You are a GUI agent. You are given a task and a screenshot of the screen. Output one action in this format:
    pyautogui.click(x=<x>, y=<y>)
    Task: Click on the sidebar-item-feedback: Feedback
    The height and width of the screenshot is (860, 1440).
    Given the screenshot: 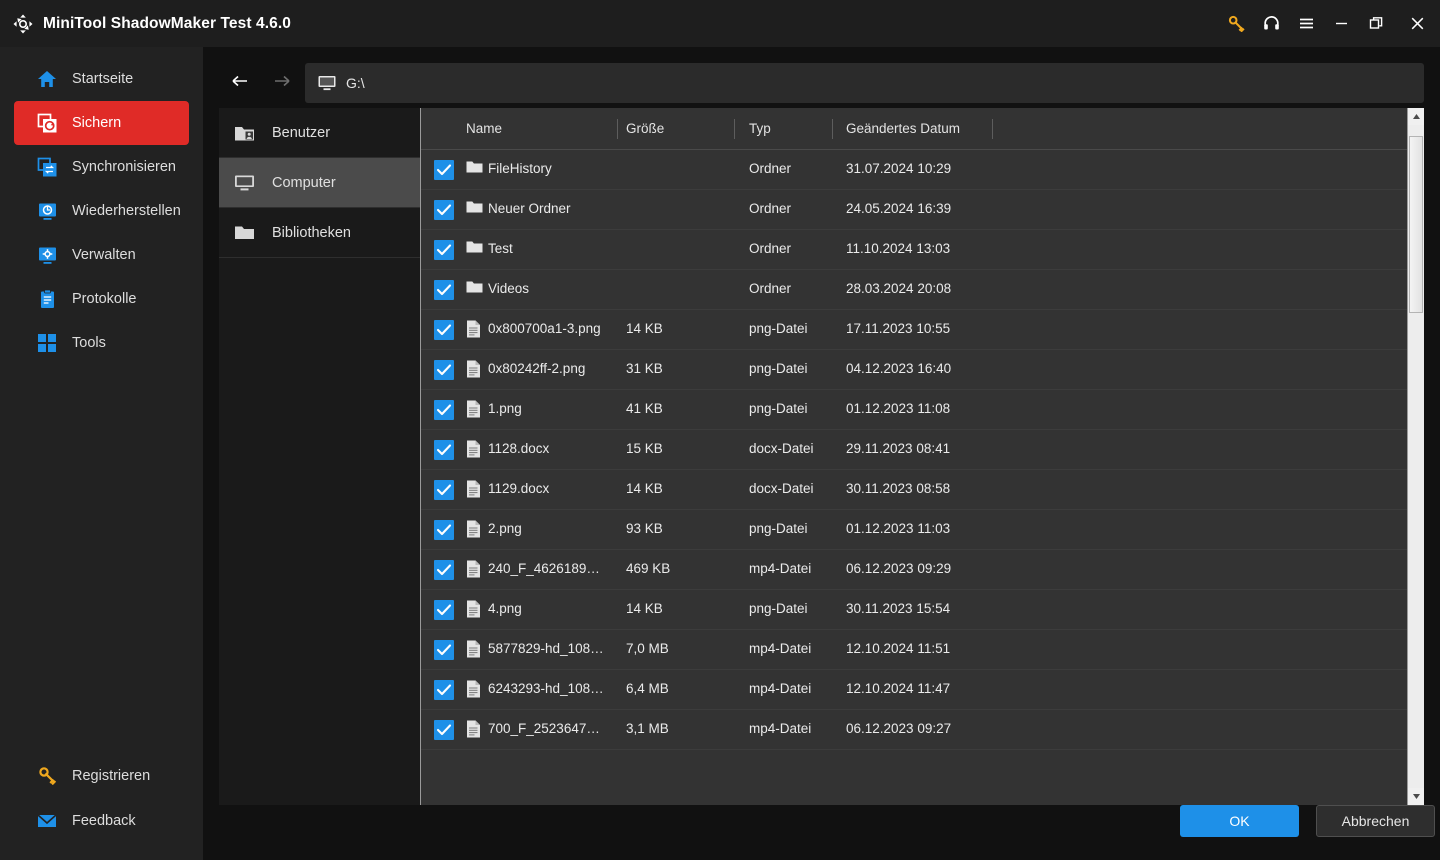 What is the action you would take?
    pyautogui.click(x=101, y=820)
    